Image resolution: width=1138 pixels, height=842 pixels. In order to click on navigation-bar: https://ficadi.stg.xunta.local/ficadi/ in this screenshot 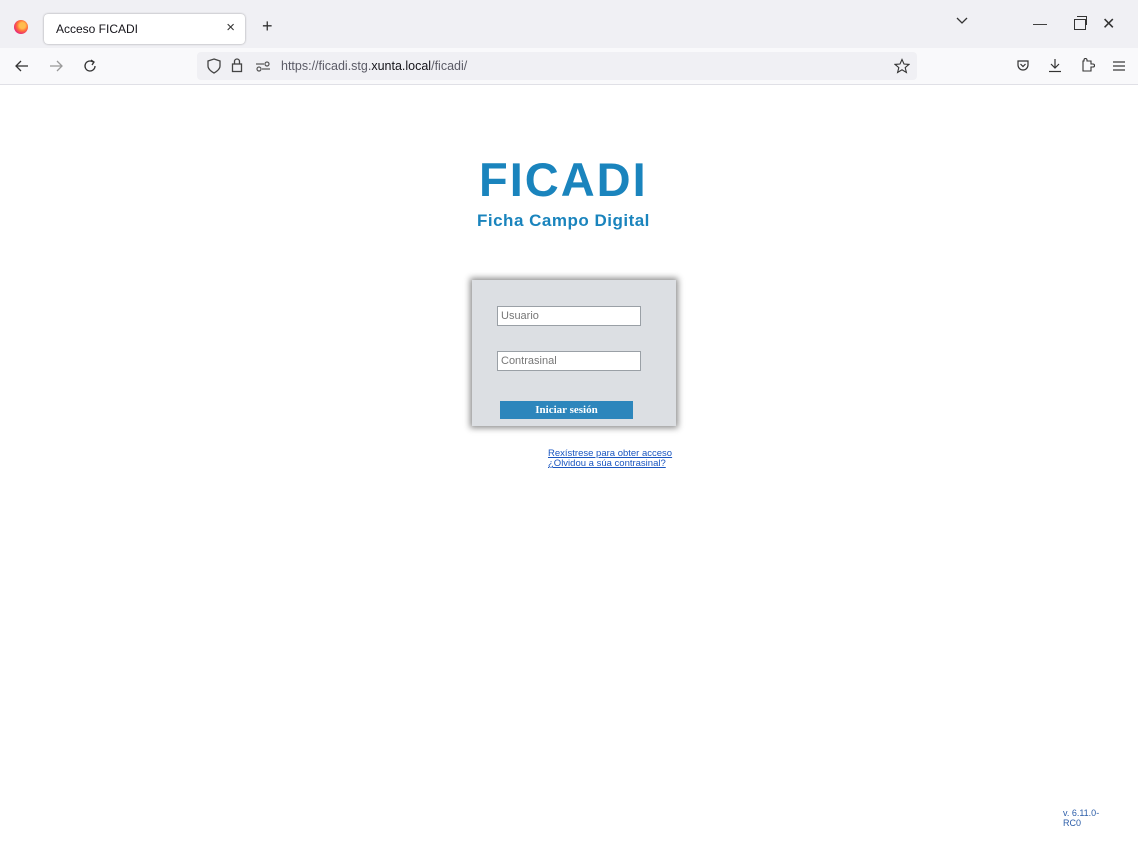, I will do `click(569, 66)`.